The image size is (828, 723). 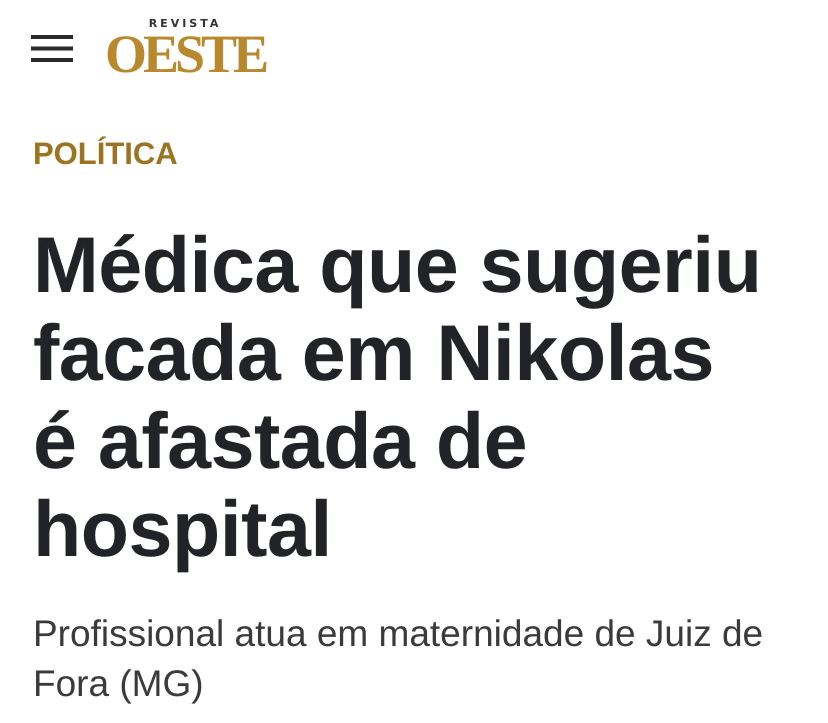 I want to click on menu-button, so click(x=52, y=48).